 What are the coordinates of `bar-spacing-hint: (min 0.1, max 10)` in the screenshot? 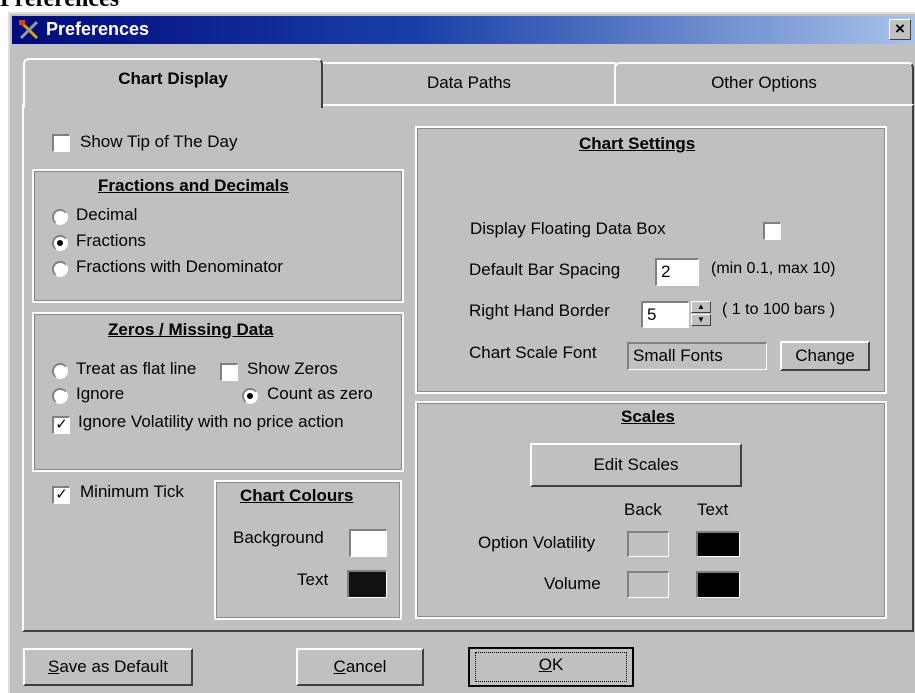 It's located at (773, 268).